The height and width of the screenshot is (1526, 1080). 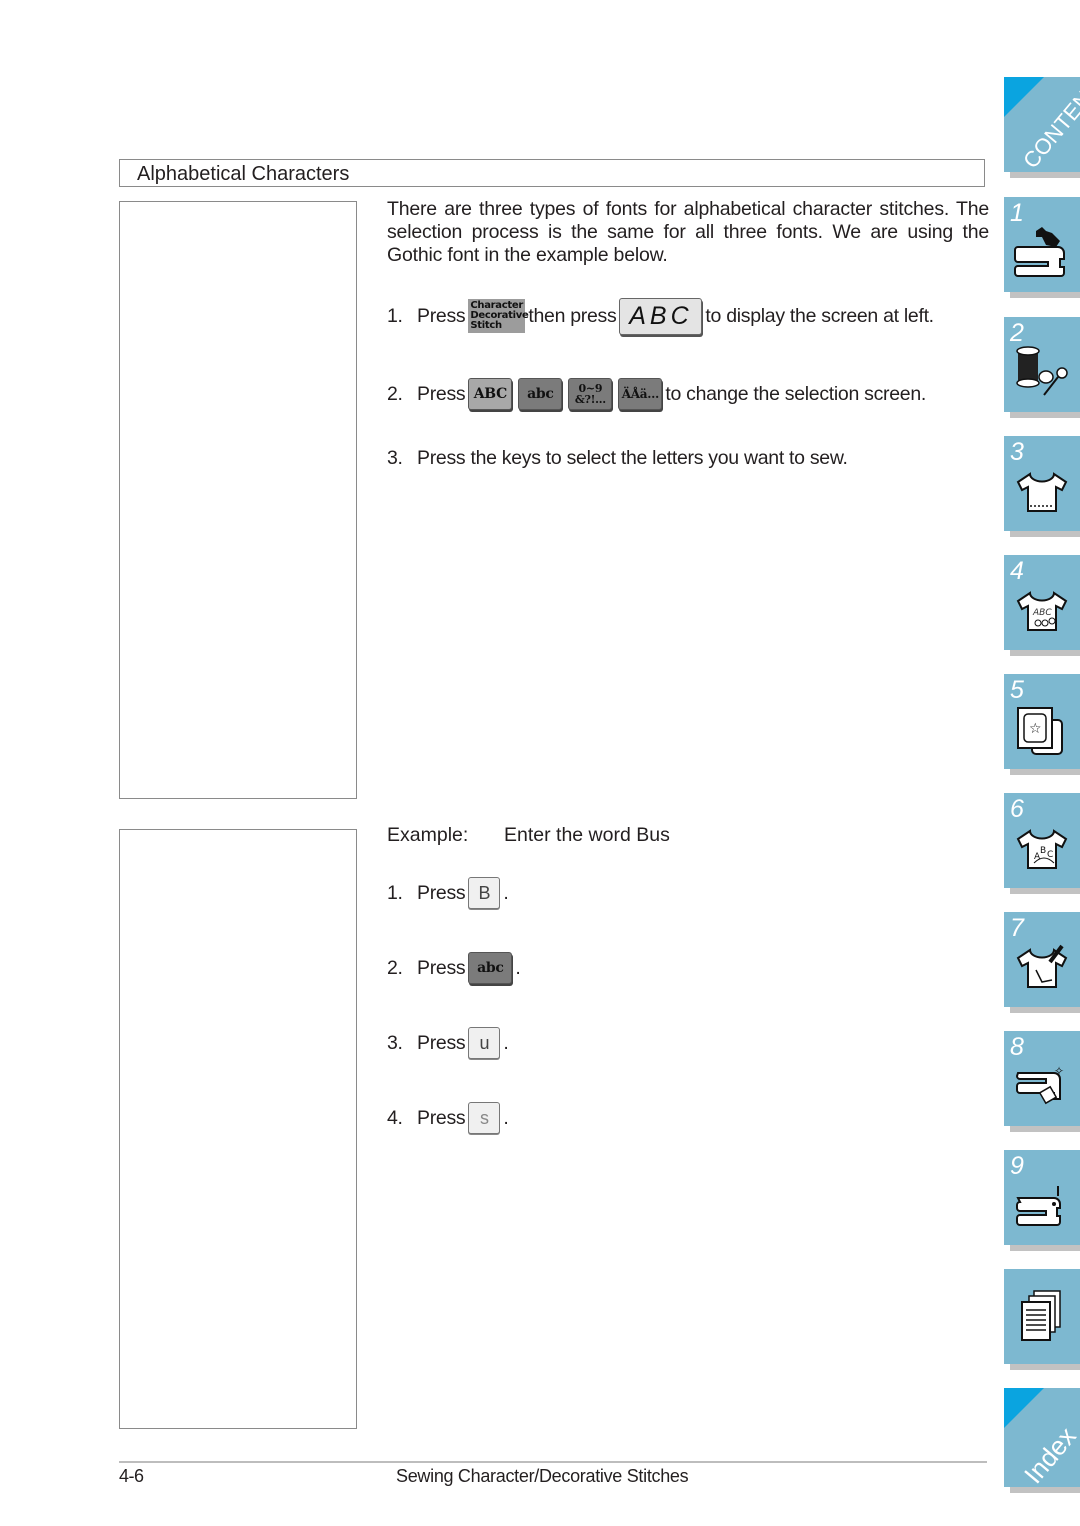 I want to click on tab-chapter-6: 6 A B C, so click(x=1042, y=840).